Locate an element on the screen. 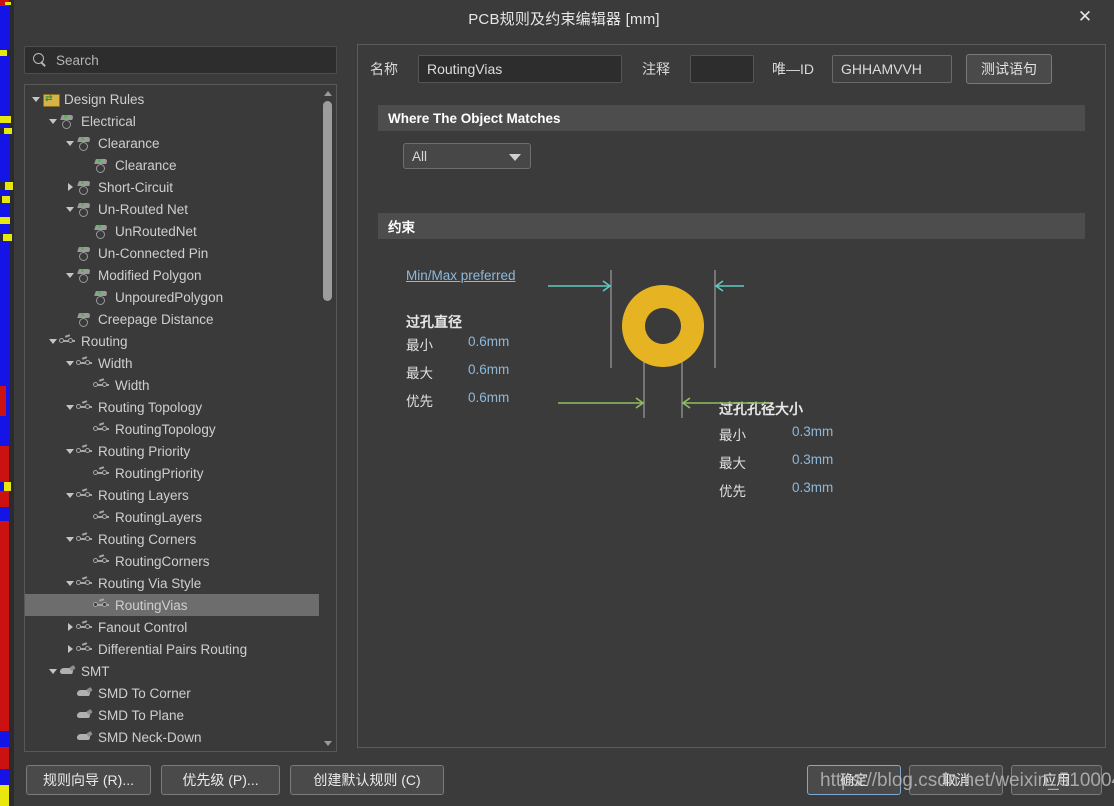 Image resolution: width=1114 pixels, height=806 pixels. tree-item: RoutingPriority is located at coordinates (172, 473).